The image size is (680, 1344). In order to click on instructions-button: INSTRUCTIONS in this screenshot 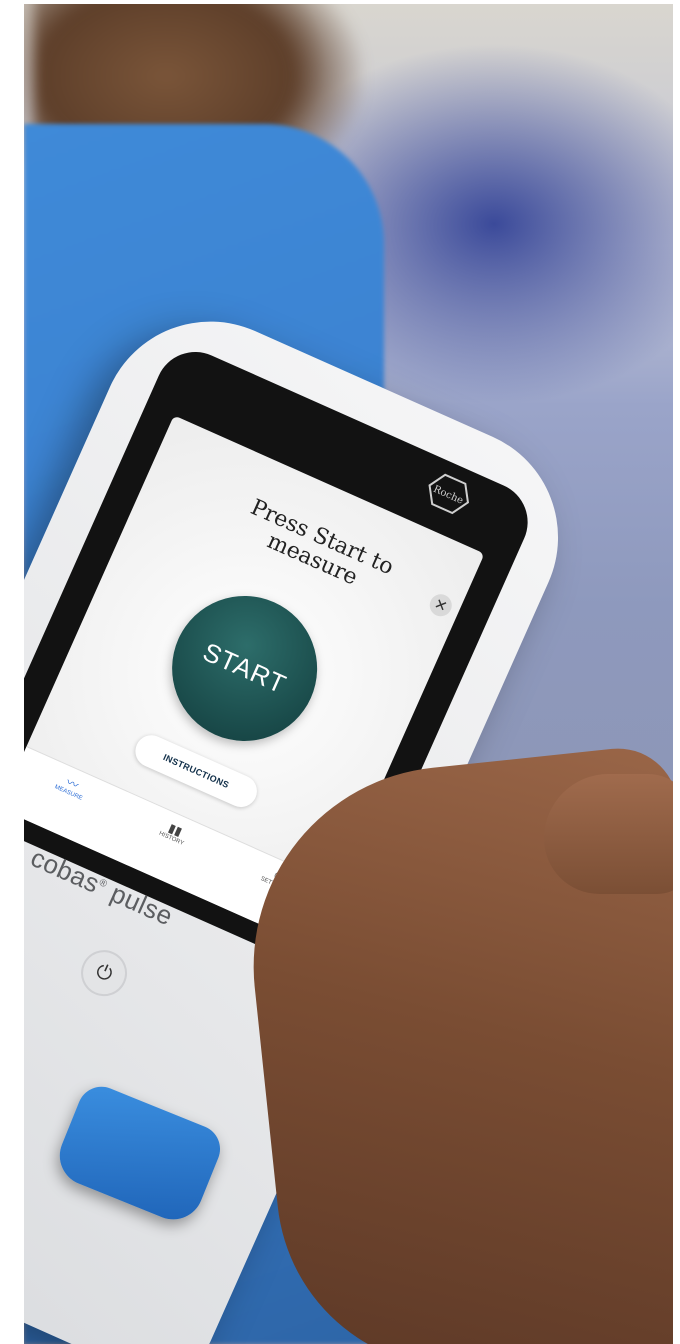, I will do `click(196, 771)`.